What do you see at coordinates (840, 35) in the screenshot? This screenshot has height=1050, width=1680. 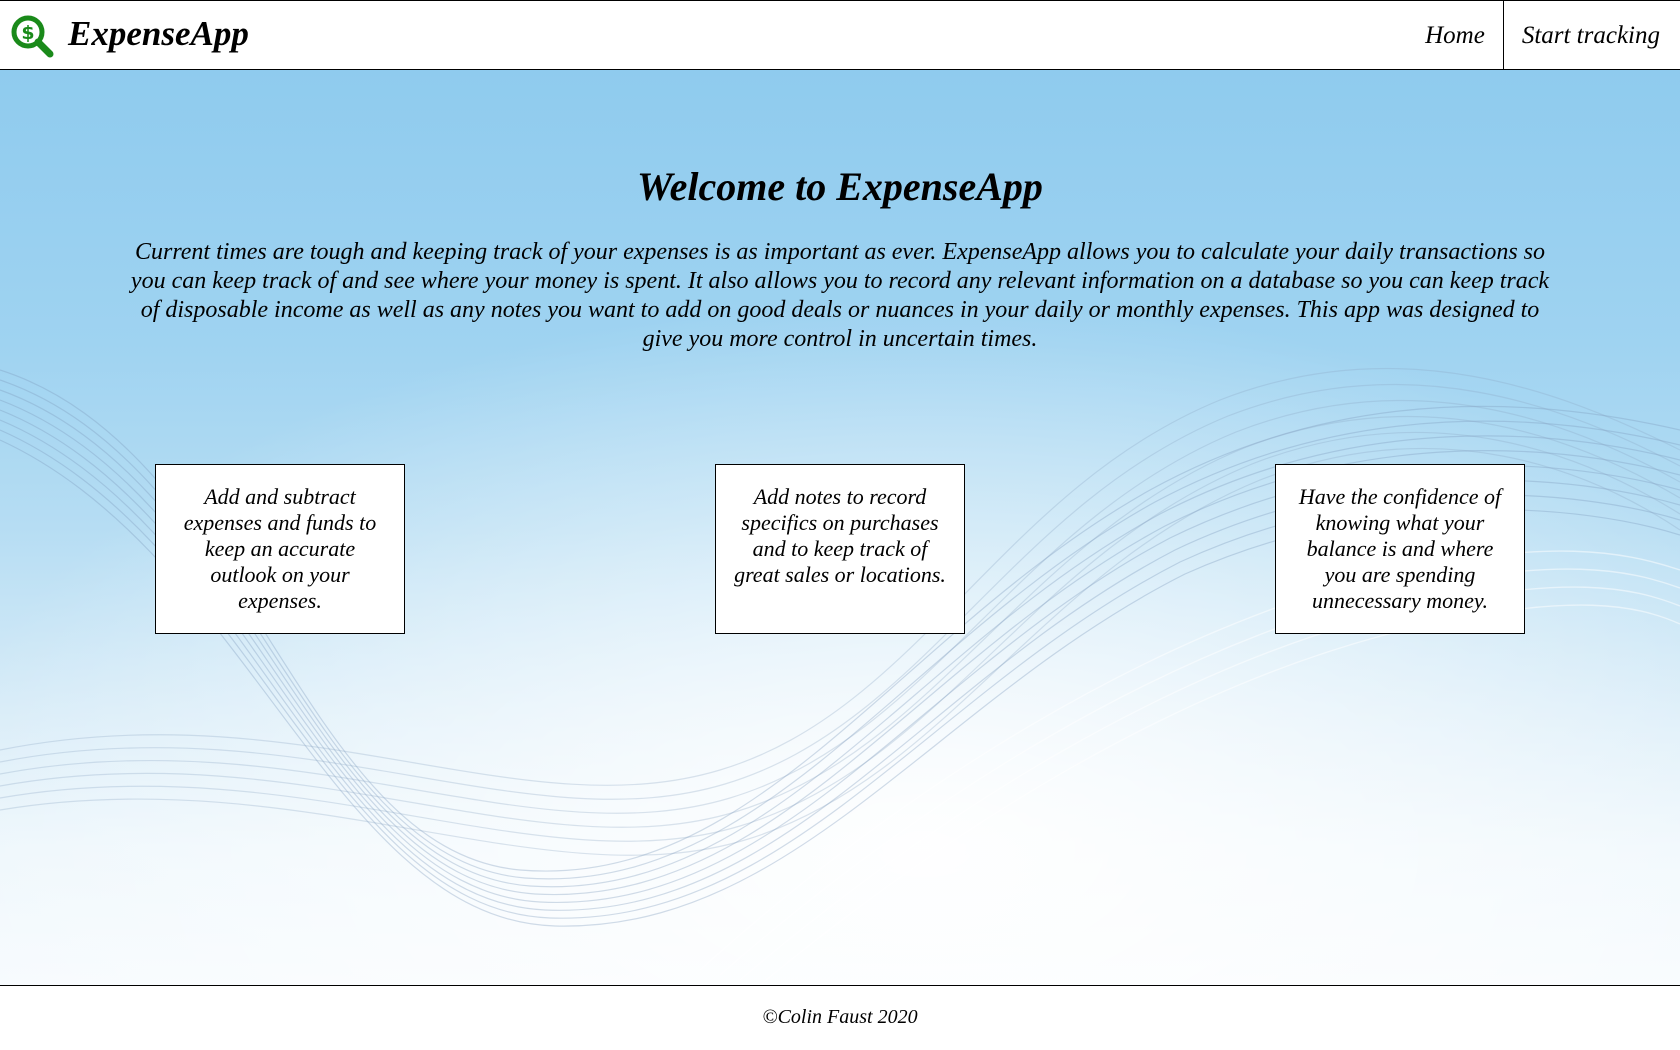 I see `top-navbar: $ ExpenseApp Home Start tracking` at bounding box center [840, 35].